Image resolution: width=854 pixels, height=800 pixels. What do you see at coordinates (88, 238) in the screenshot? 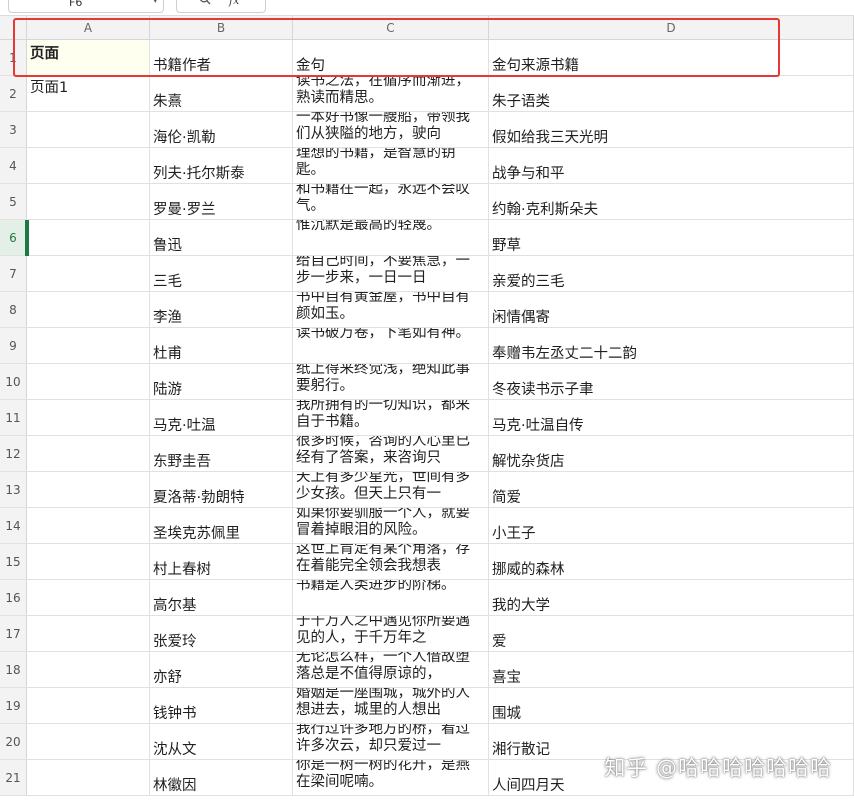
I see `cell-a6` at bounding box center [88, 238].